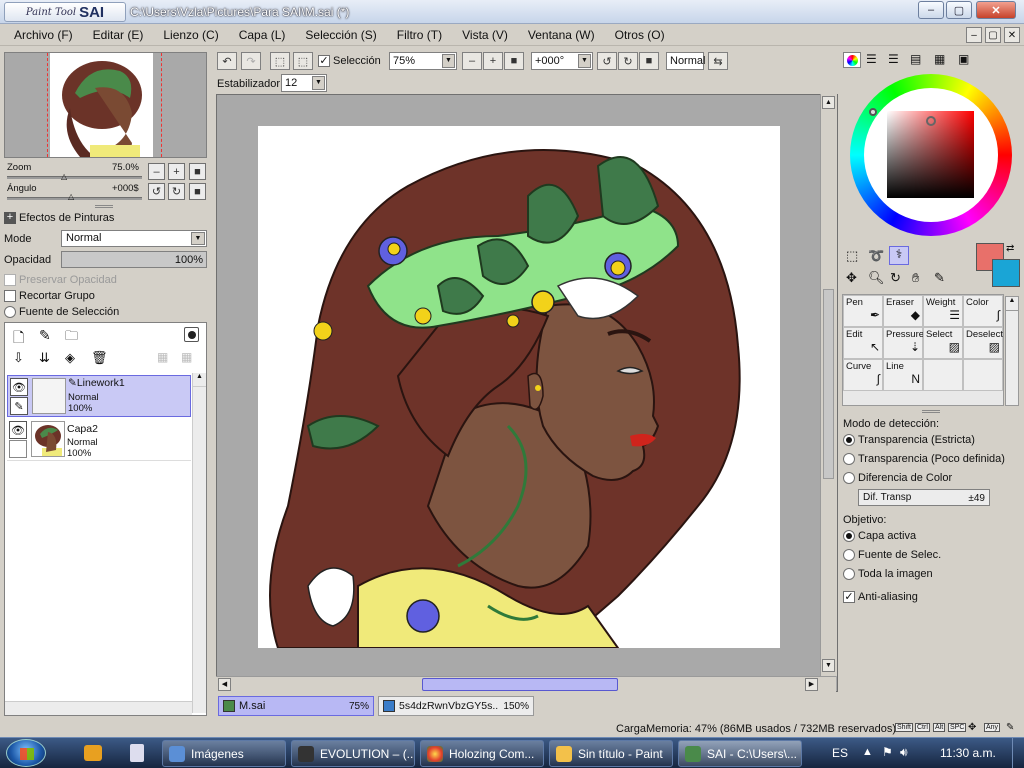  Describe the element at coordinates (280, 61) in the screenshot. I see `deselect-button: ⬚` at that location.